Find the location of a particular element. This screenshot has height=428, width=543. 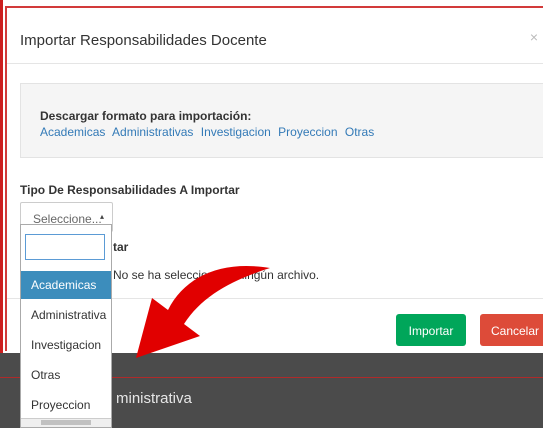

download-format-title: Descargar formato para importación: is located at coordinates (146, 116).